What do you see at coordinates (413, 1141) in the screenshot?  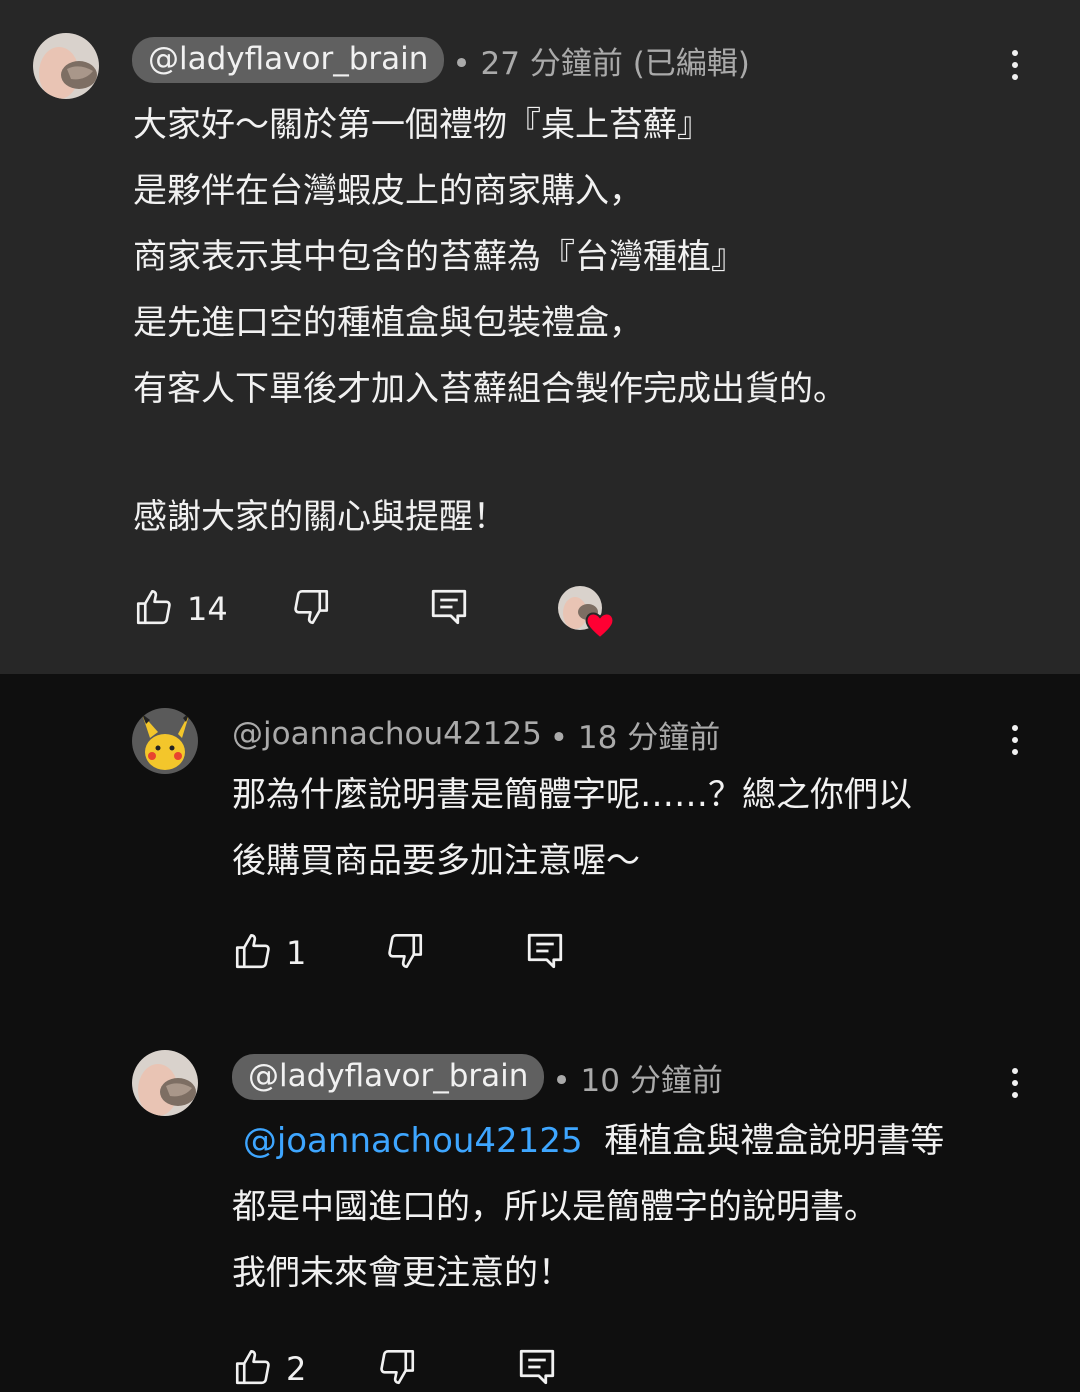 I see `mention-link: @joannachou42125` at bounding box center [413, 1141].